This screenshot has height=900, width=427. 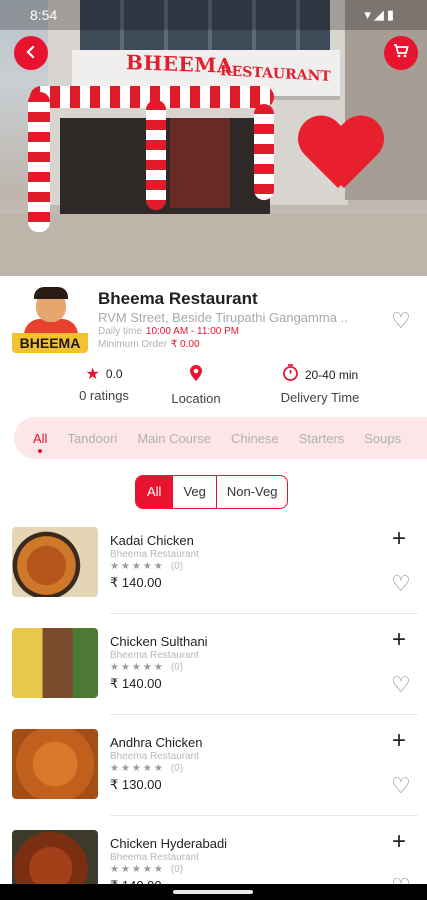 What do you see at coordinates (339, 159) in the screenshot?
I see `heart-balloon-decoration` at bounding box center [339, 159].